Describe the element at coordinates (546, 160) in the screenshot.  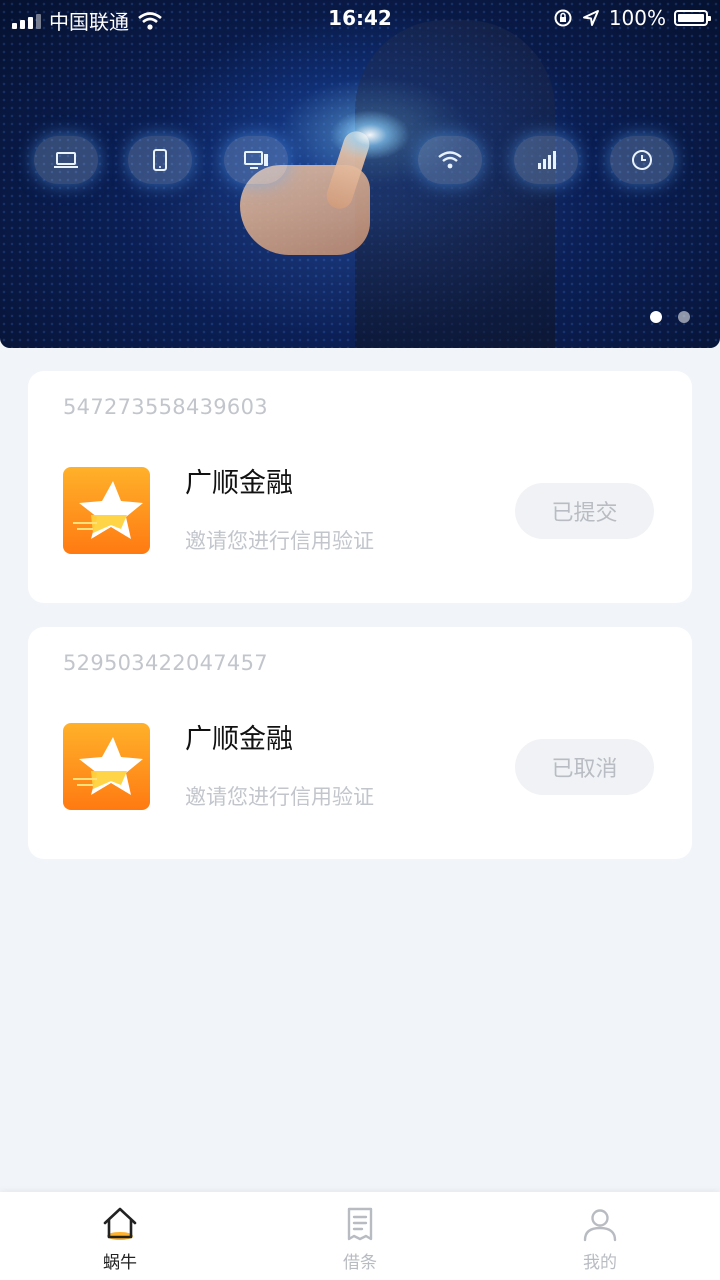
I see `signal-icon` at that location.